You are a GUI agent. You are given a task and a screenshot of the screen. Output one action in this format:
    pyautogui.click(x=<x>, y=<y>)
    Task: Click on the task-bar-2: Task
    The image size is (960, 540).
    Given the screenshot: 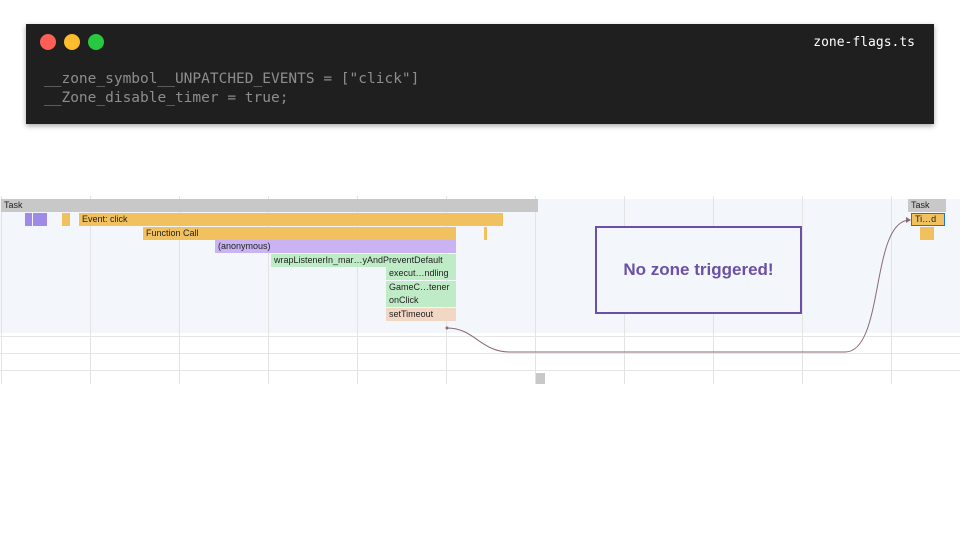 What is the action you would take?
    pyautogui.click(x=927, y=205)
    